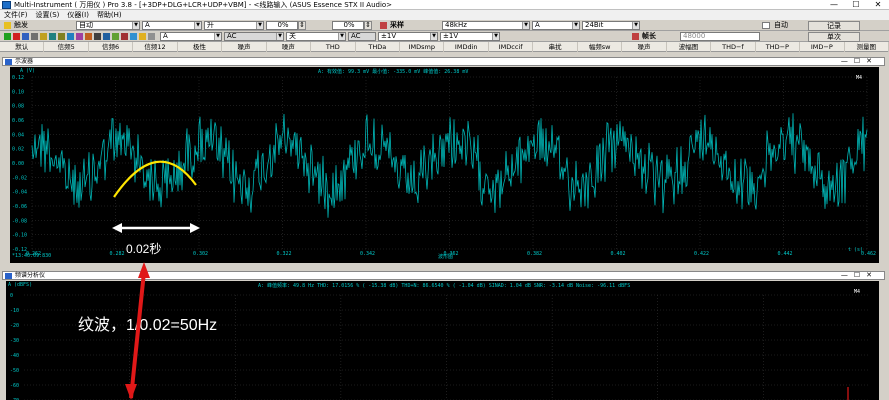 The image size is (889, 400). What do you see at coordinates (79, 36) in the screenshot?
I see `cursor-icon` at bounding box center [79, 36].